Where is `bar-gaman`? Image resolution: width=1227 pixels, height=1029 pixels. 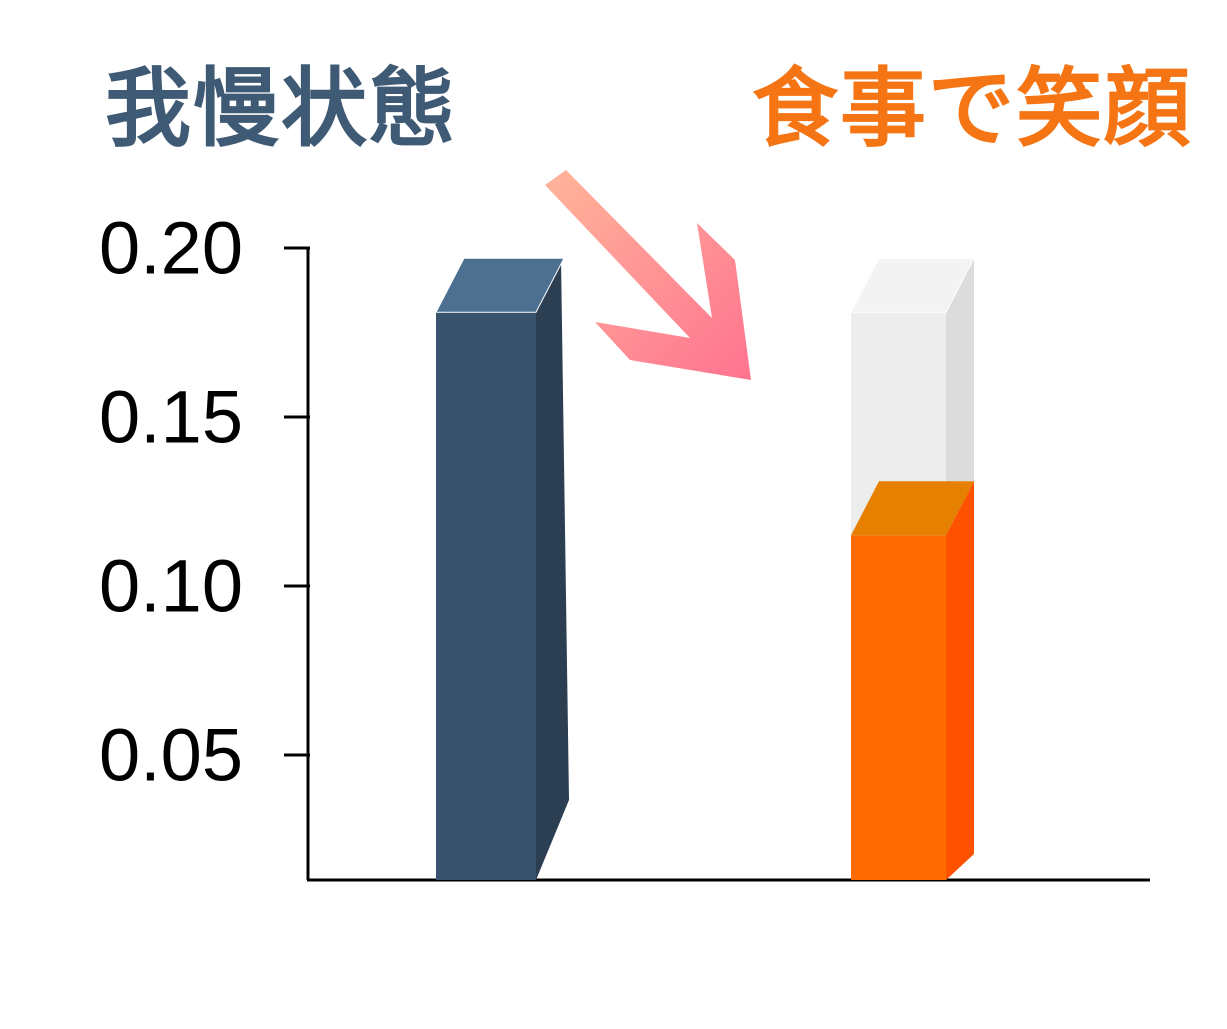 bar-gaman is located at coordinates (502, 569).